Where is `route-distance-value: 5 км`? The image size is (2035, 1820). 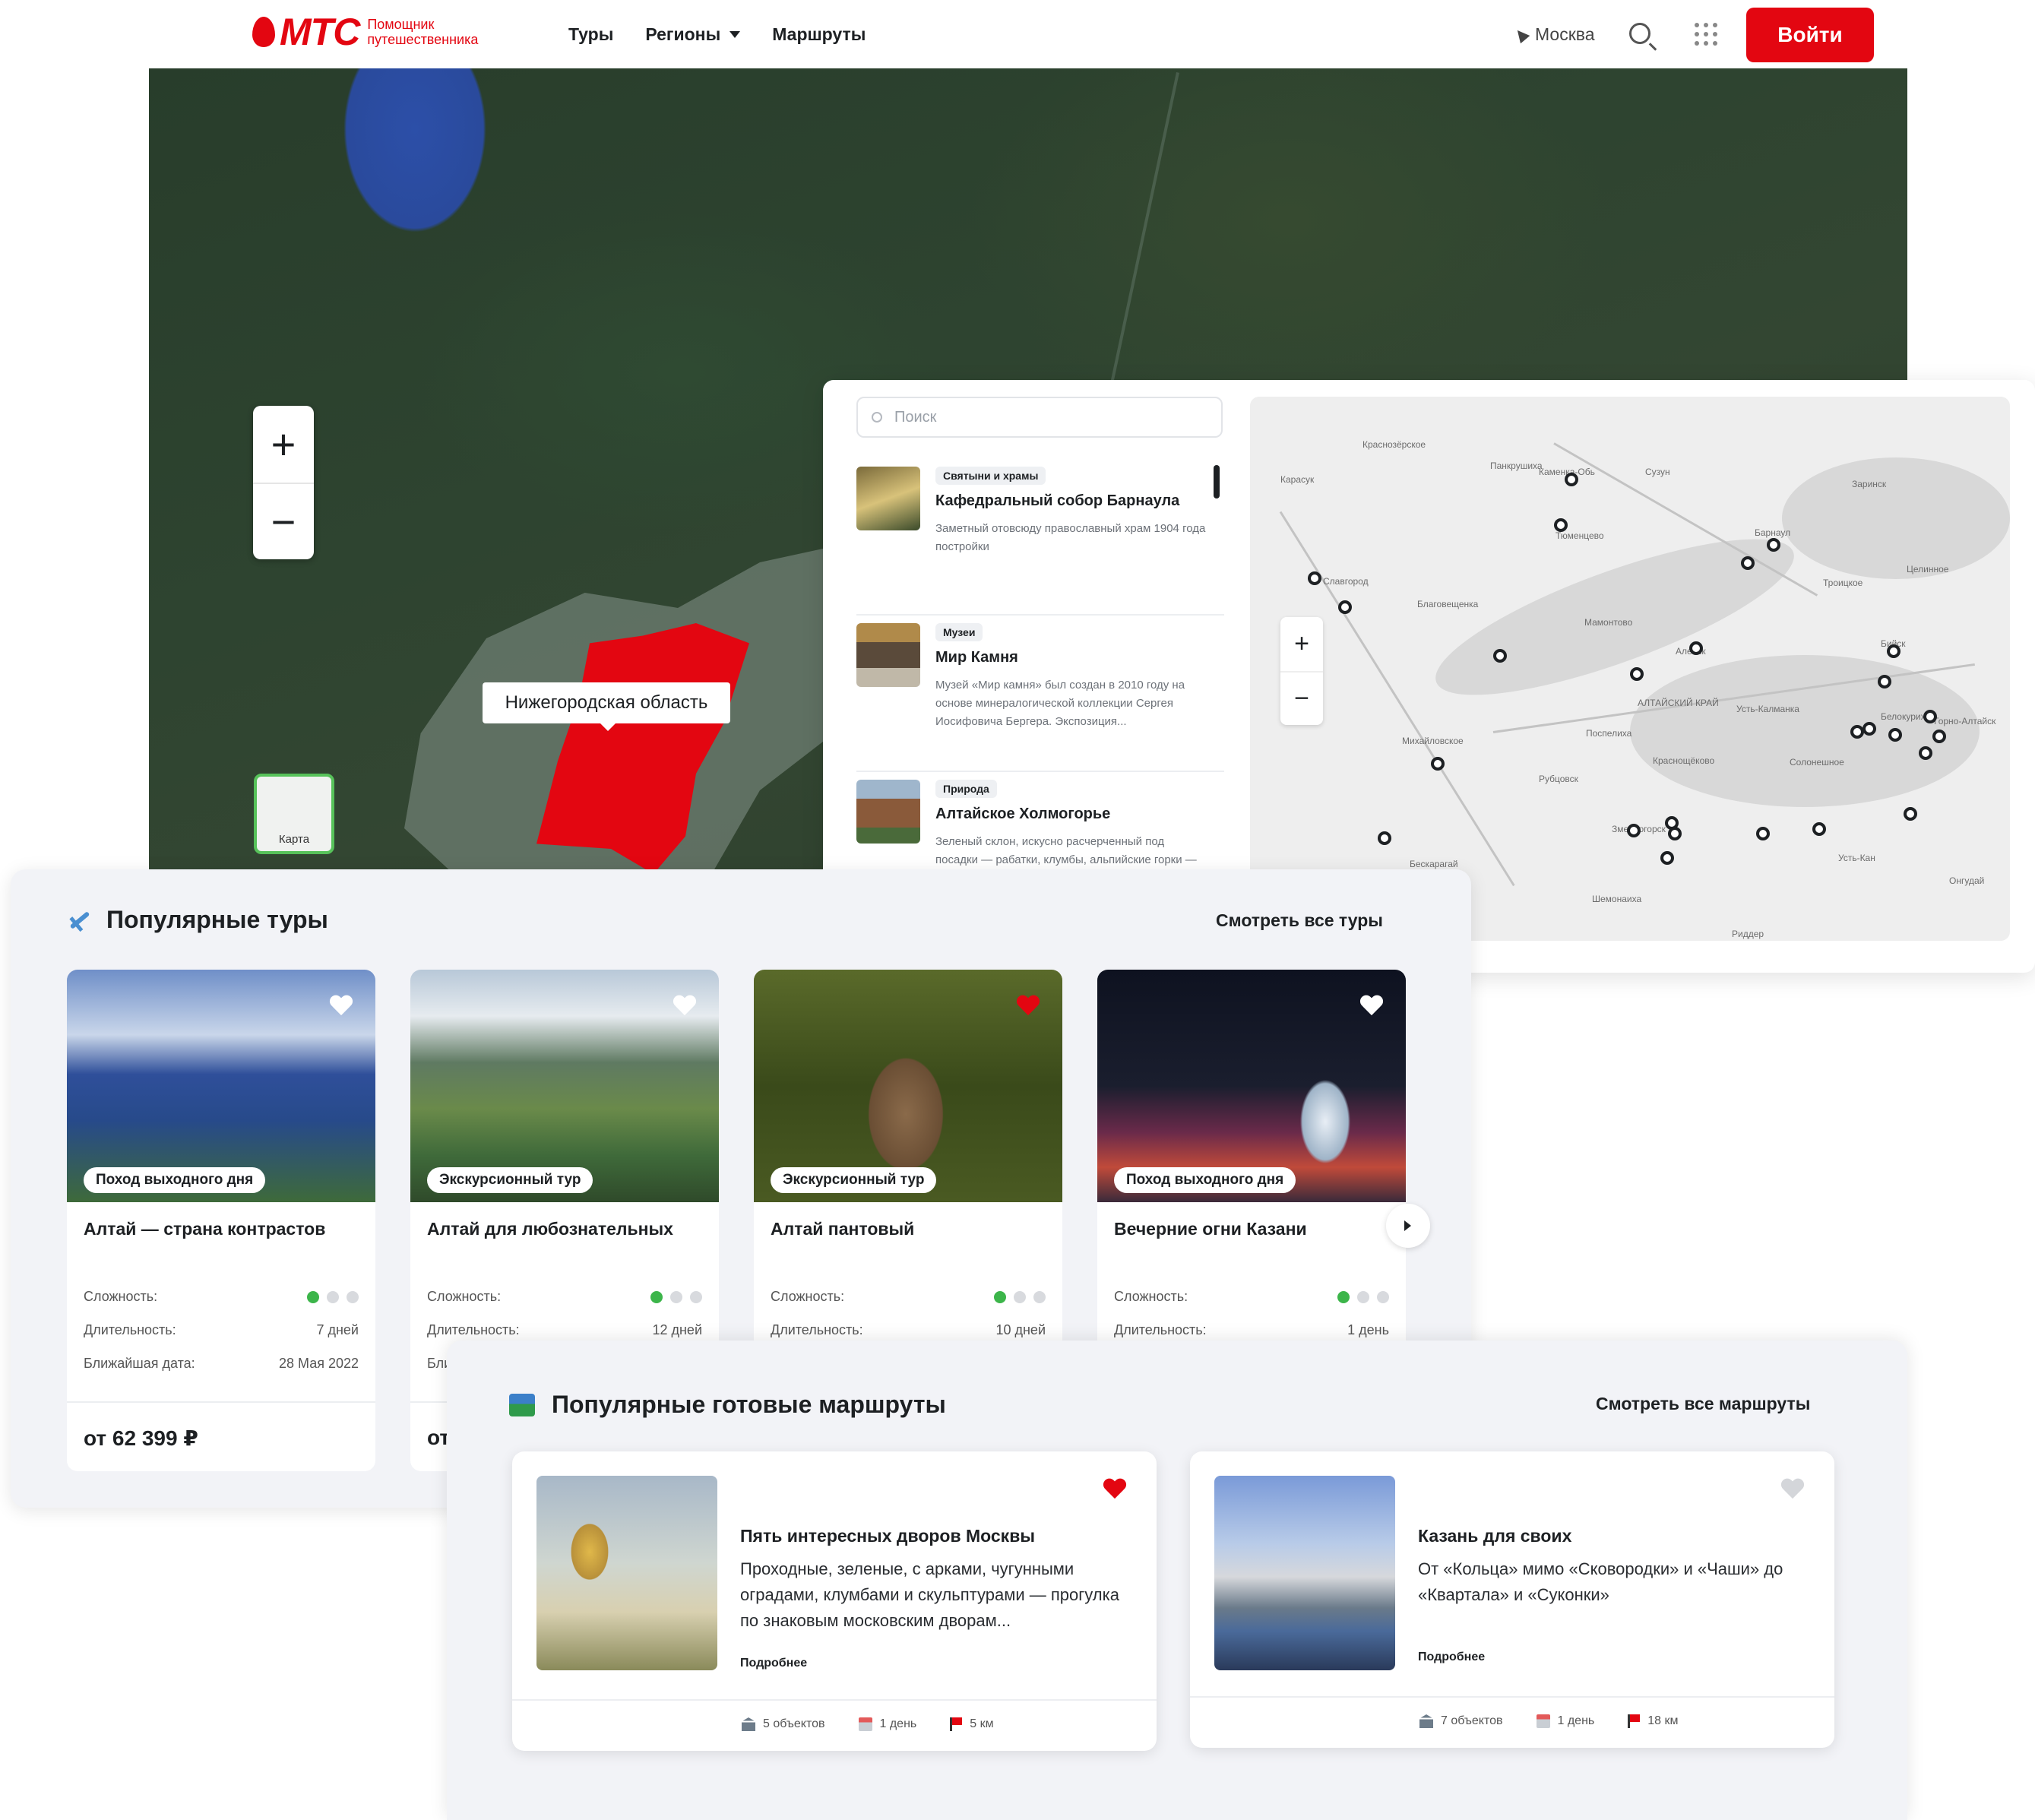 route-distance-value: 5 км is located at coordinates (982, 1723).